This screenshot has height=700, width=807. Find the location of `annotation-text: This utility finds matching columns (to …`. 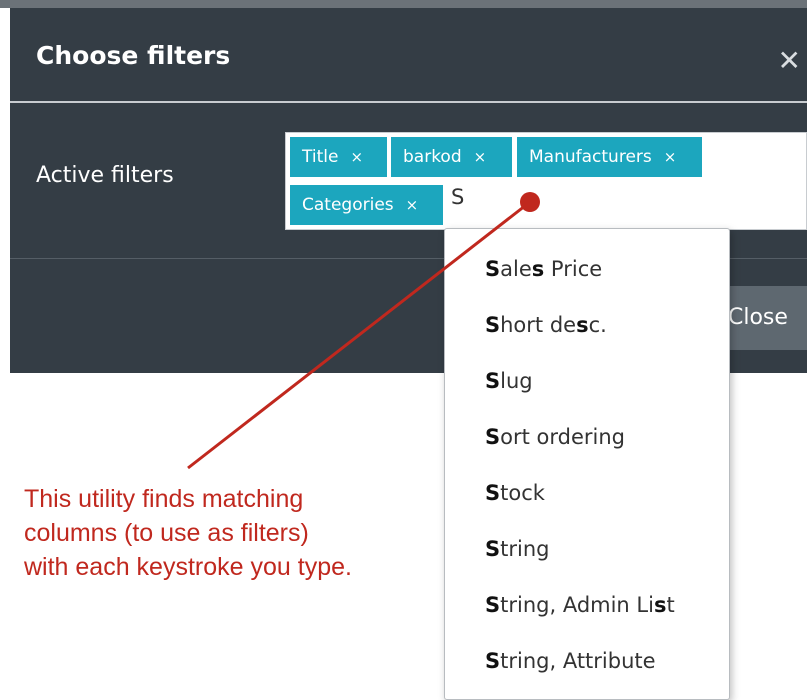

annotation-text: This utility finds matching columns (to … is located at coordinates (234, 533).